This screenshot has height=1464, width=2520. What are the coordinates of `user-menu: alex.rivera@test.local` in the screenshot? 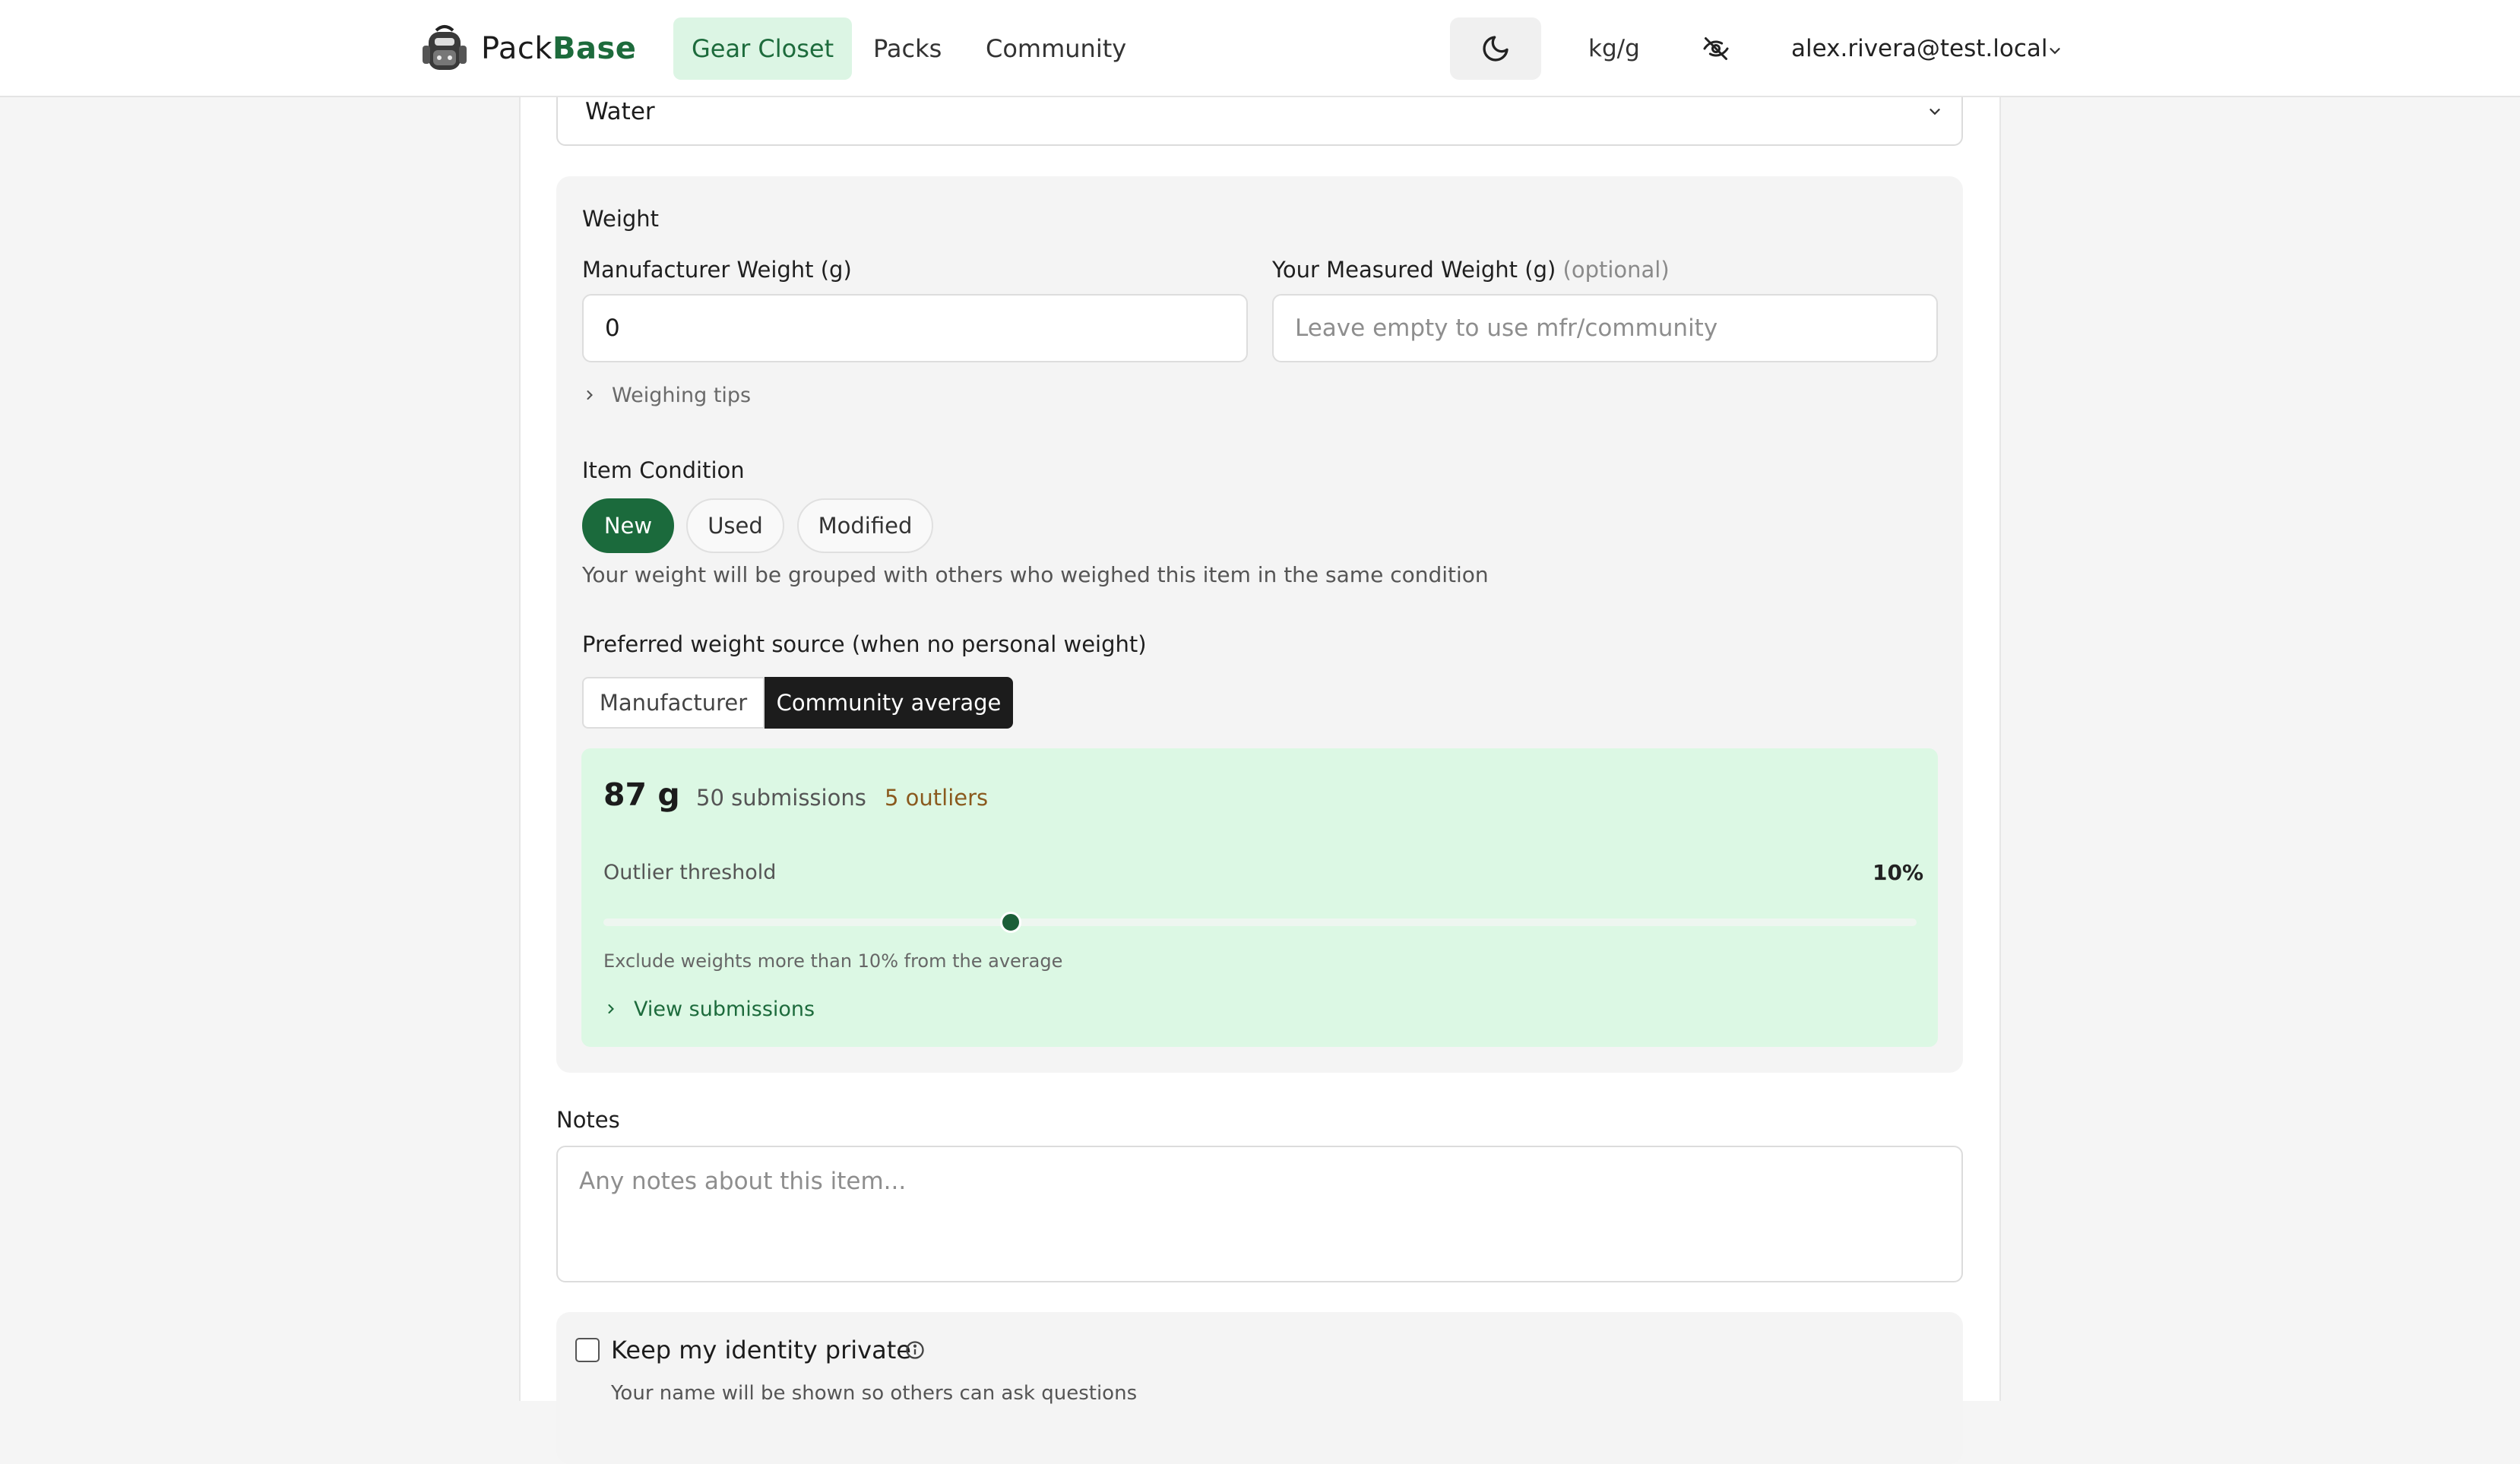 It's located at (1925, 48).